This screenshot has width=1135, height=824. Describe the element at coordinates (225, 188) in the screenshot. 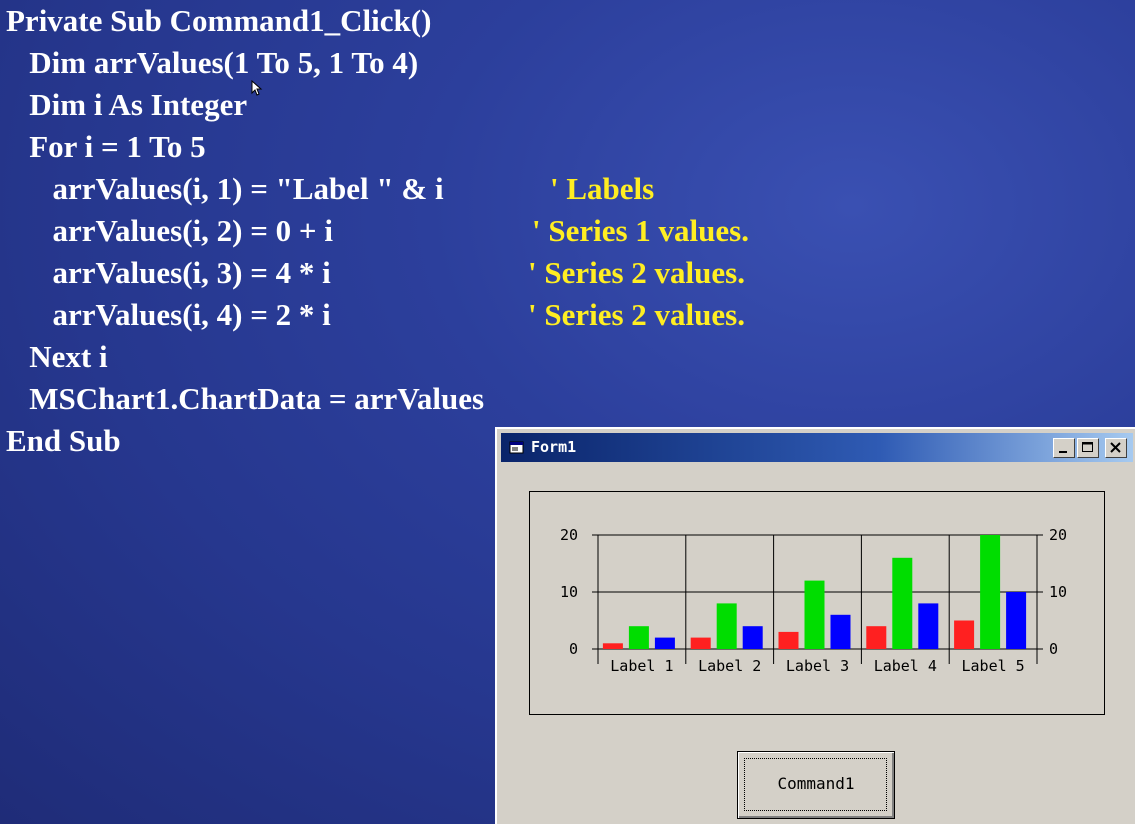

I see `code-text: arrValues(i, 1) = "Label " & i` at that location.